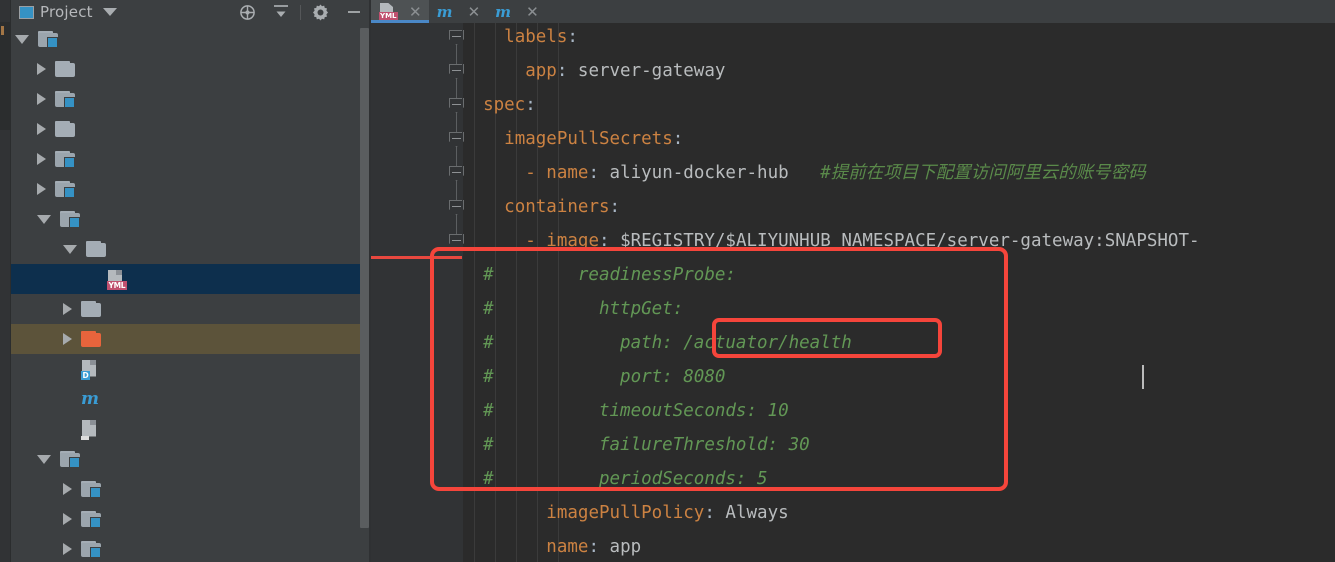 This screenshot has width=1335, height=562. I want to click on code-line: labels:, so click(520, 38).